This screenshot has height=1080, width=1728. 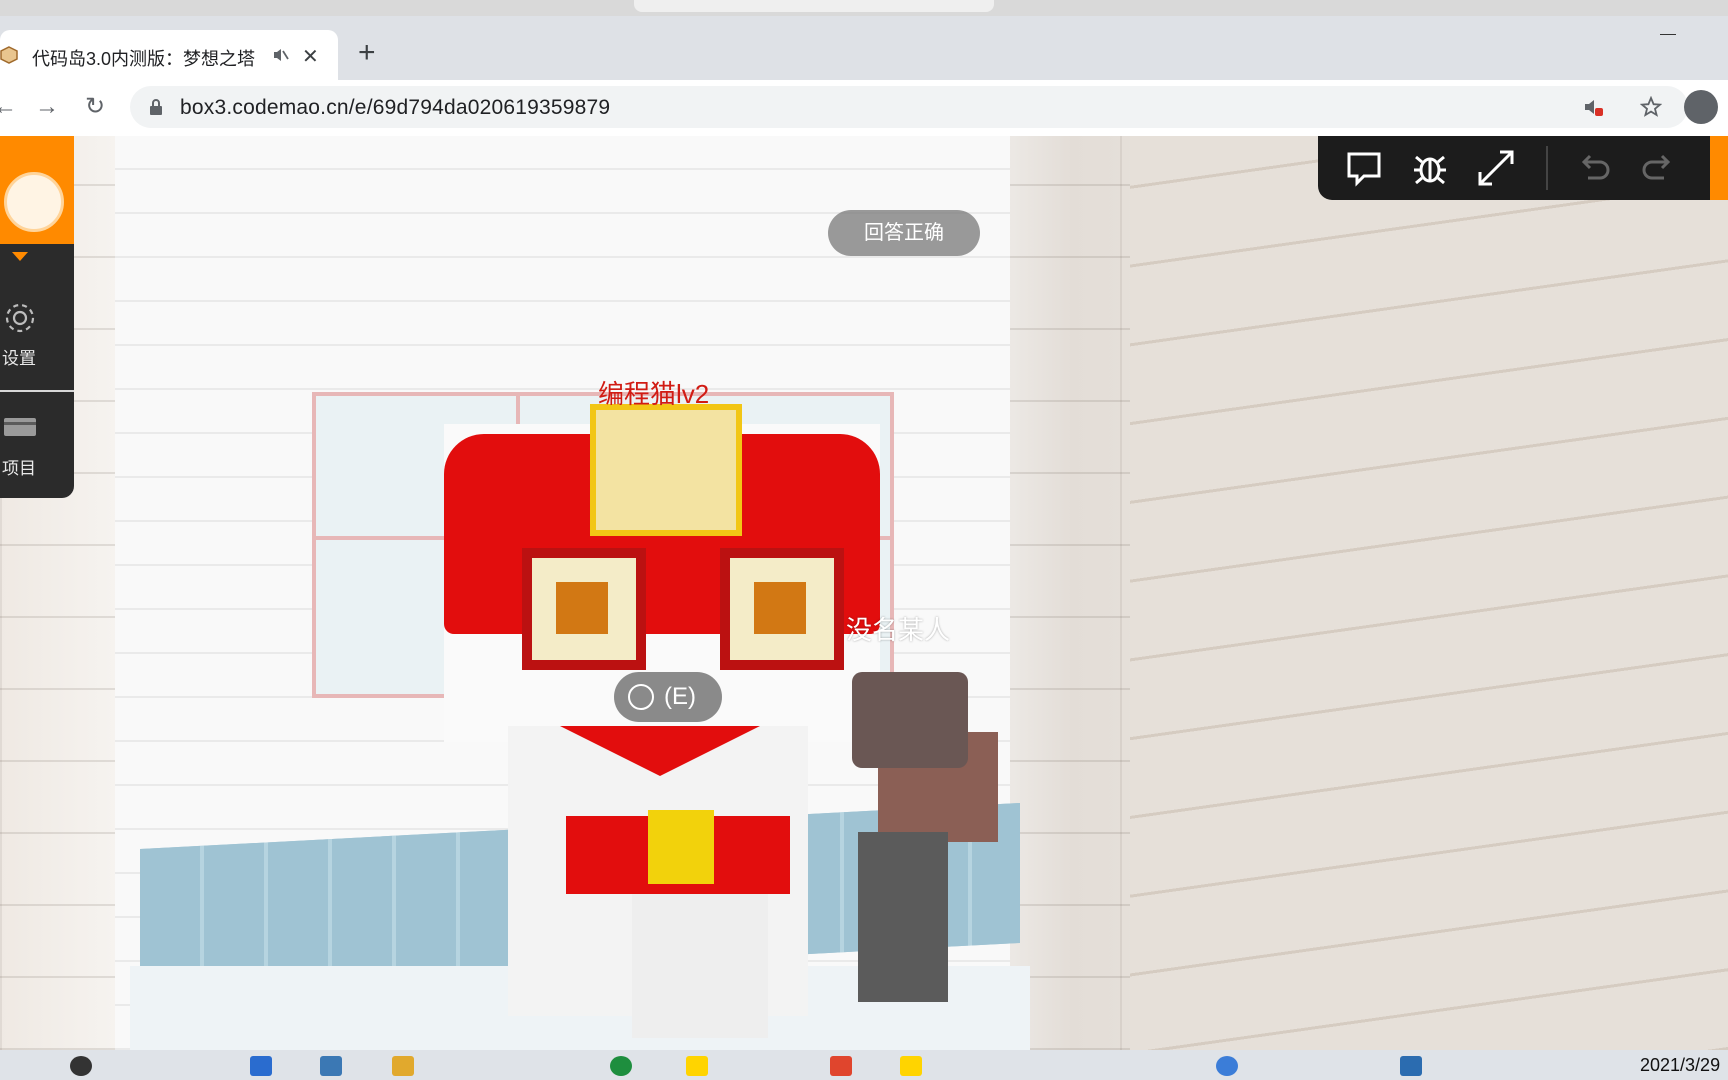 I want to click on editor-toolbar, so click(x=1514, y=168).